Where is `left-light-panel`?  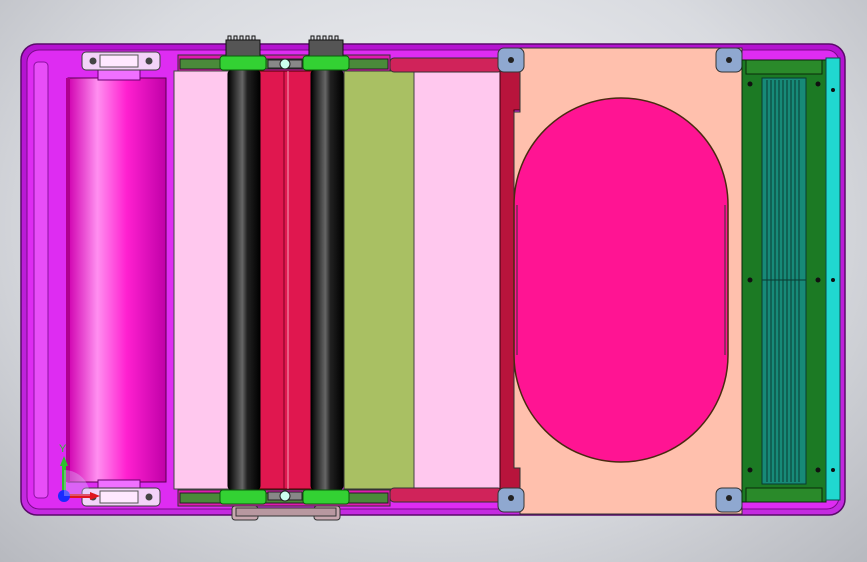
left-light-panel is located at coordinates (202, 280).